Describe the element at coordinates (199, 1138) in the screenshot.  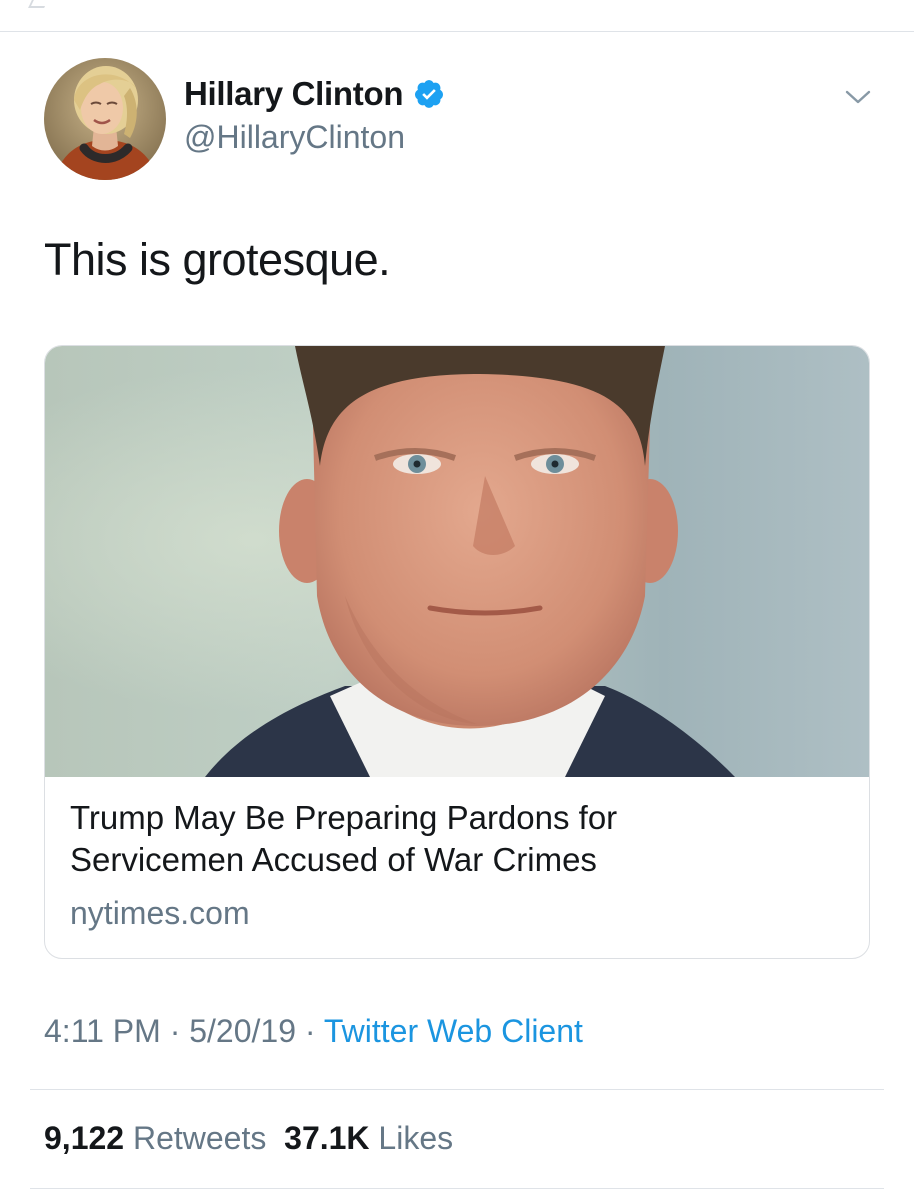
I see `retweets-label: Retweets` at that location.